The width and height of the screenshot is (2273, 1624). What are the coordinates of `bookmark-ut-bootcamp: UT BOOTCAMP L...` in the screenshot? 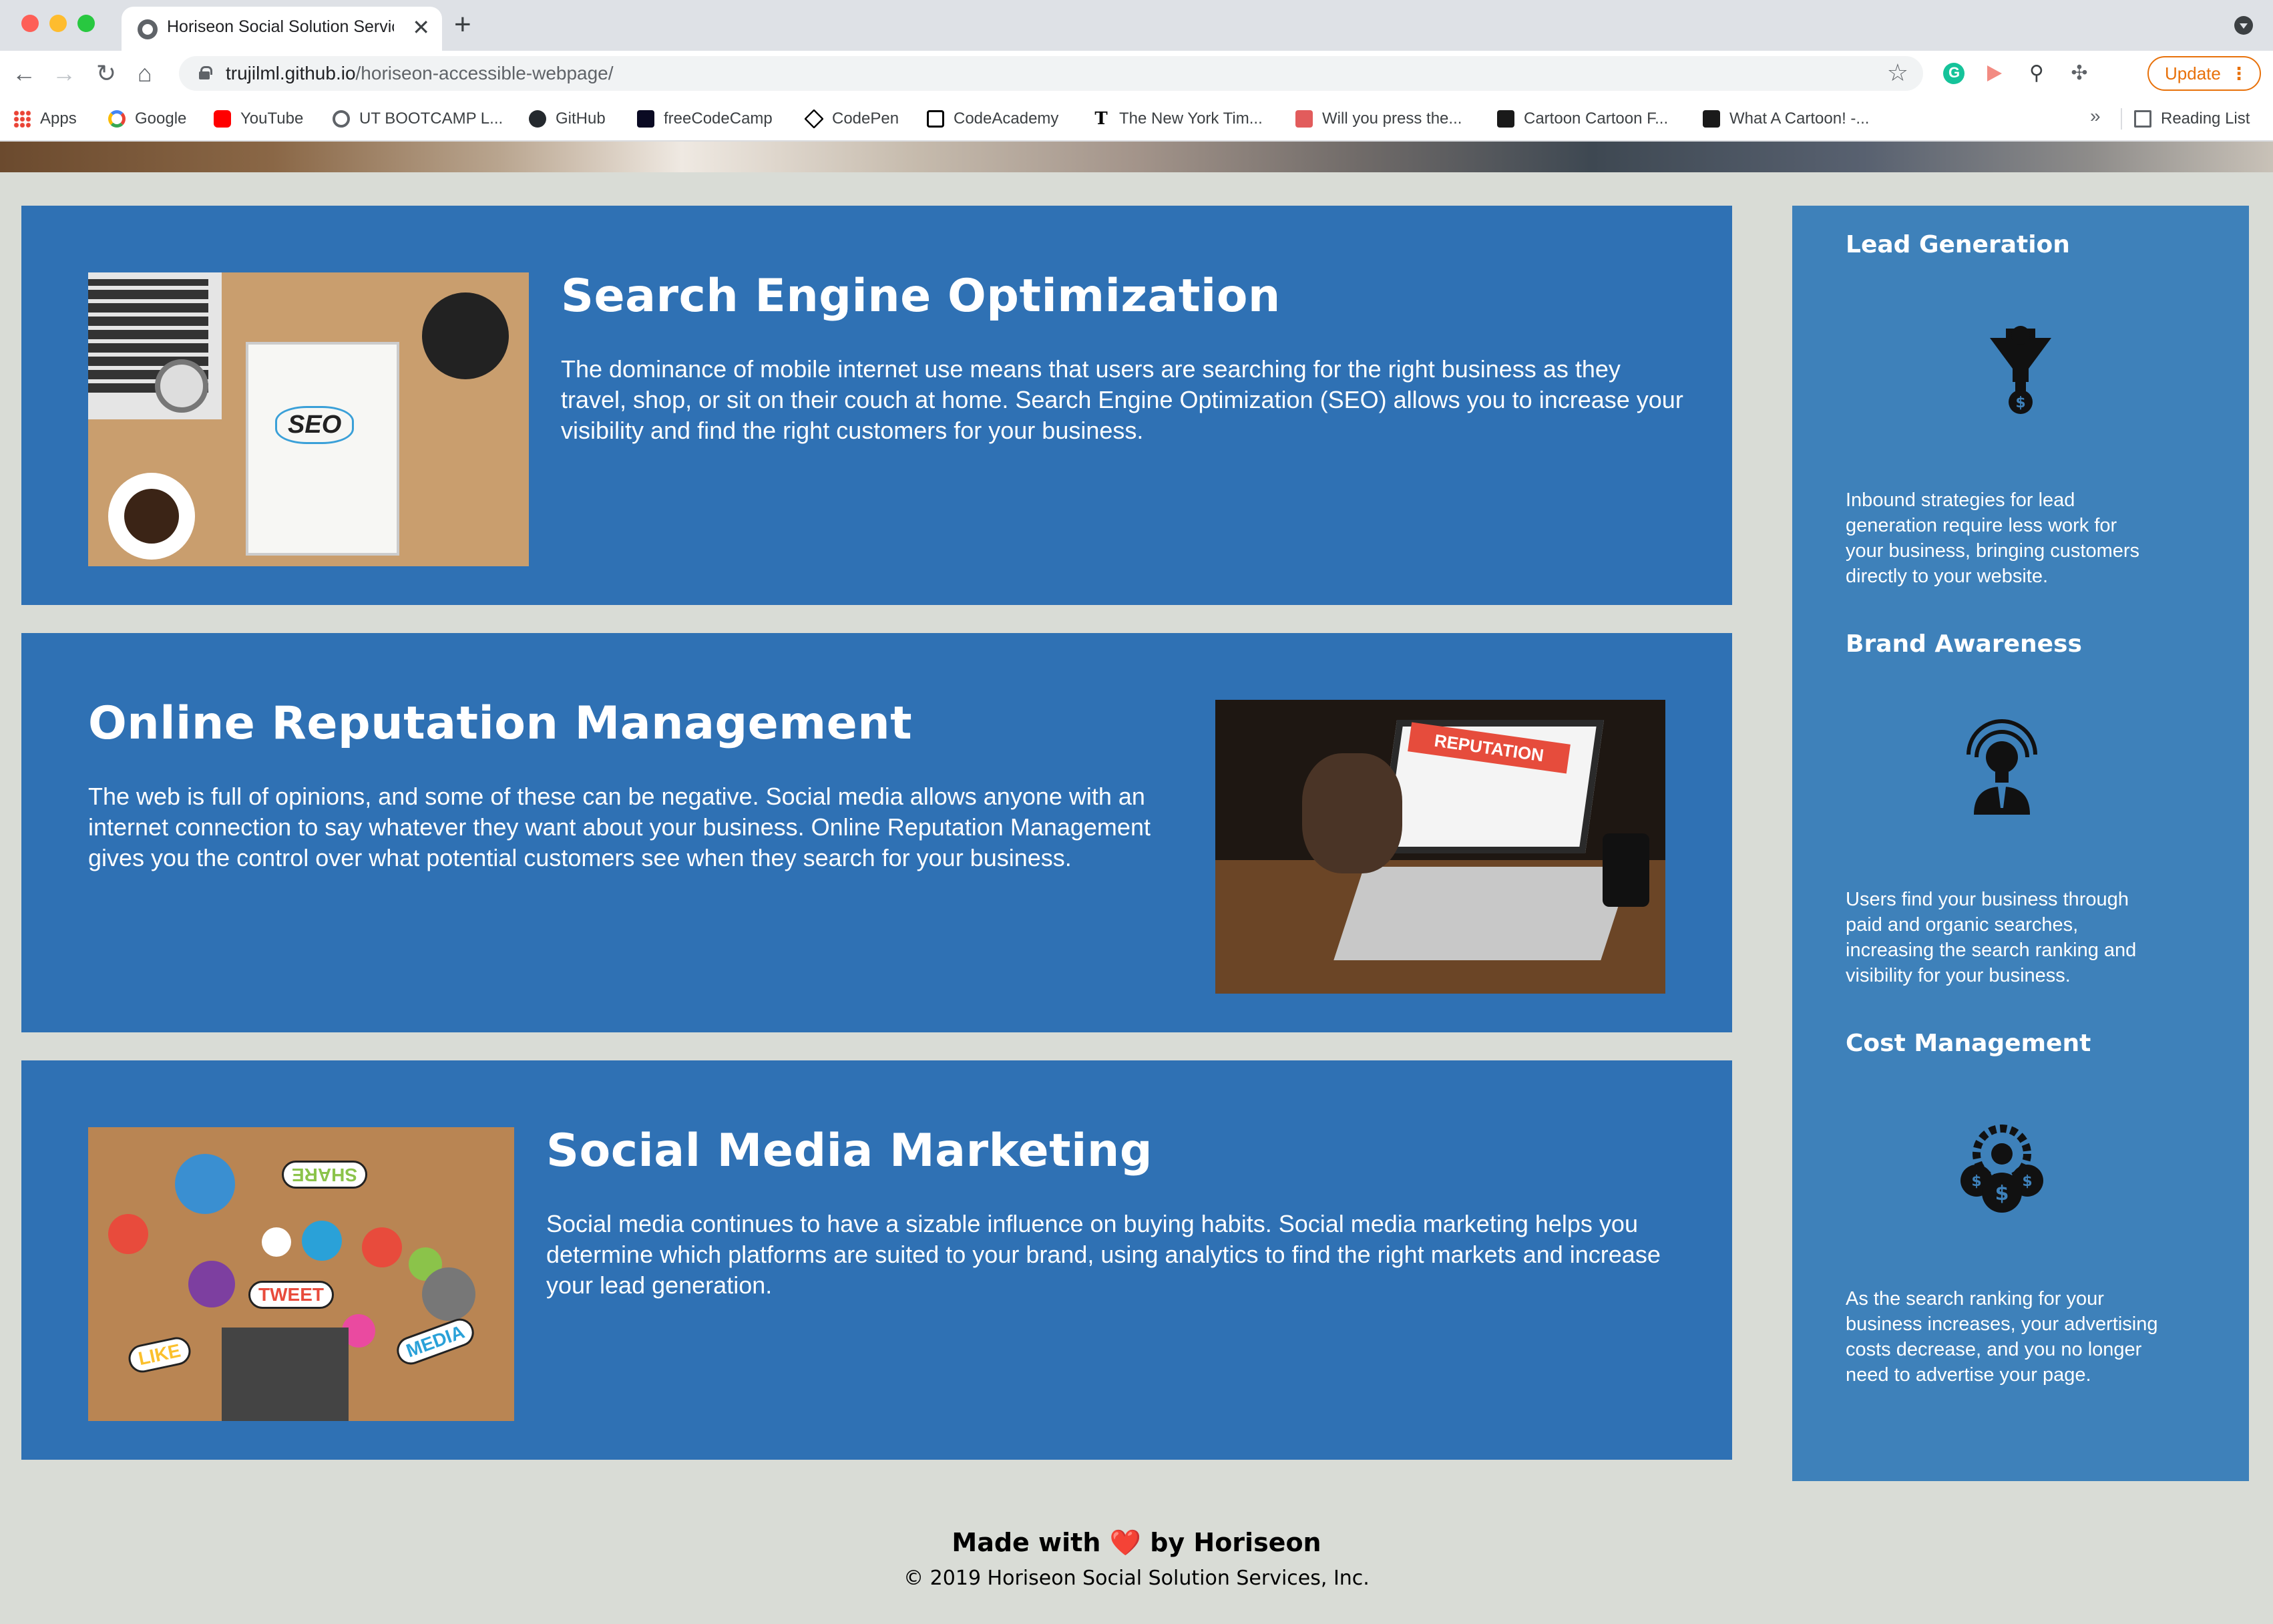 It's located at (418, 119).